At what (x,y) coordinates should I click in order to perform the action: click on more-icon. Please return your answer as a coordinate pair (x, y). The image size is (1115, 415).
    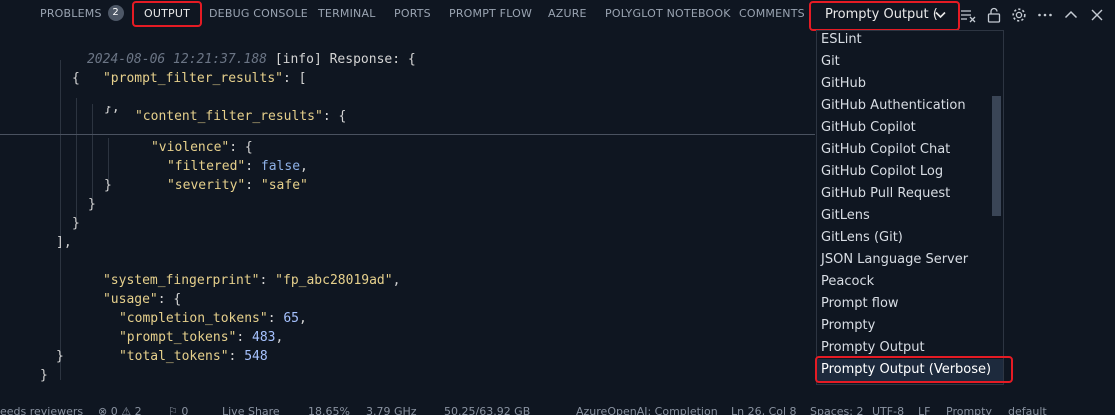
    Looking at the image, I should click on (1045, 15).